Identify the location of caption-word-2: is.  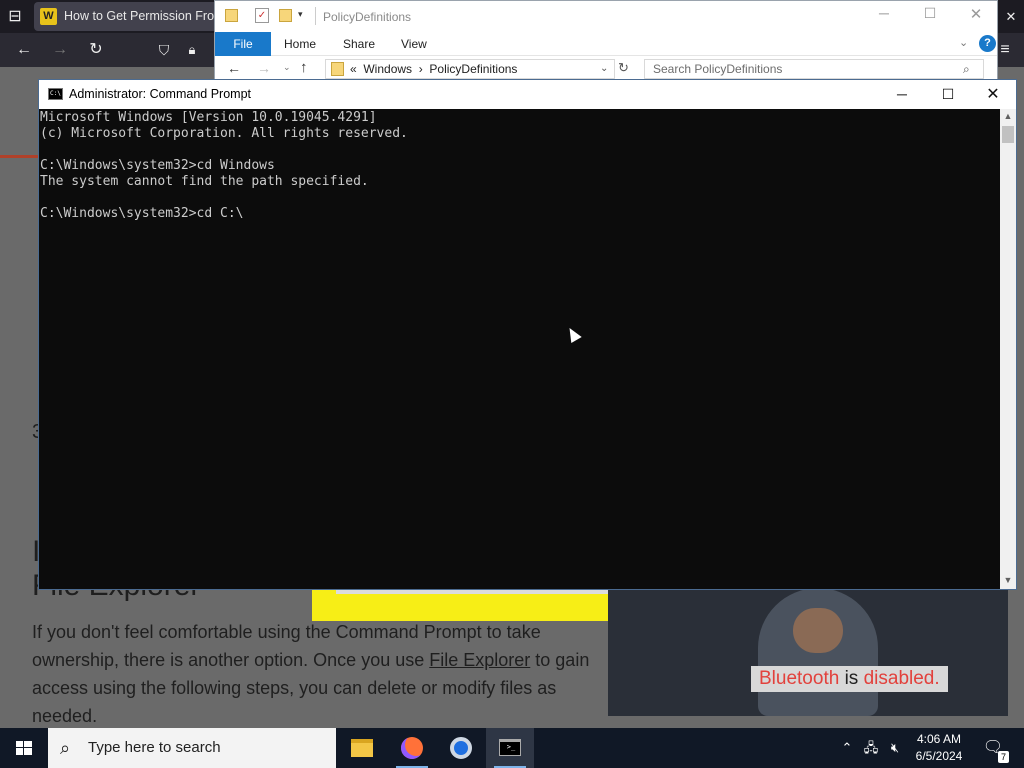
(851, 678).